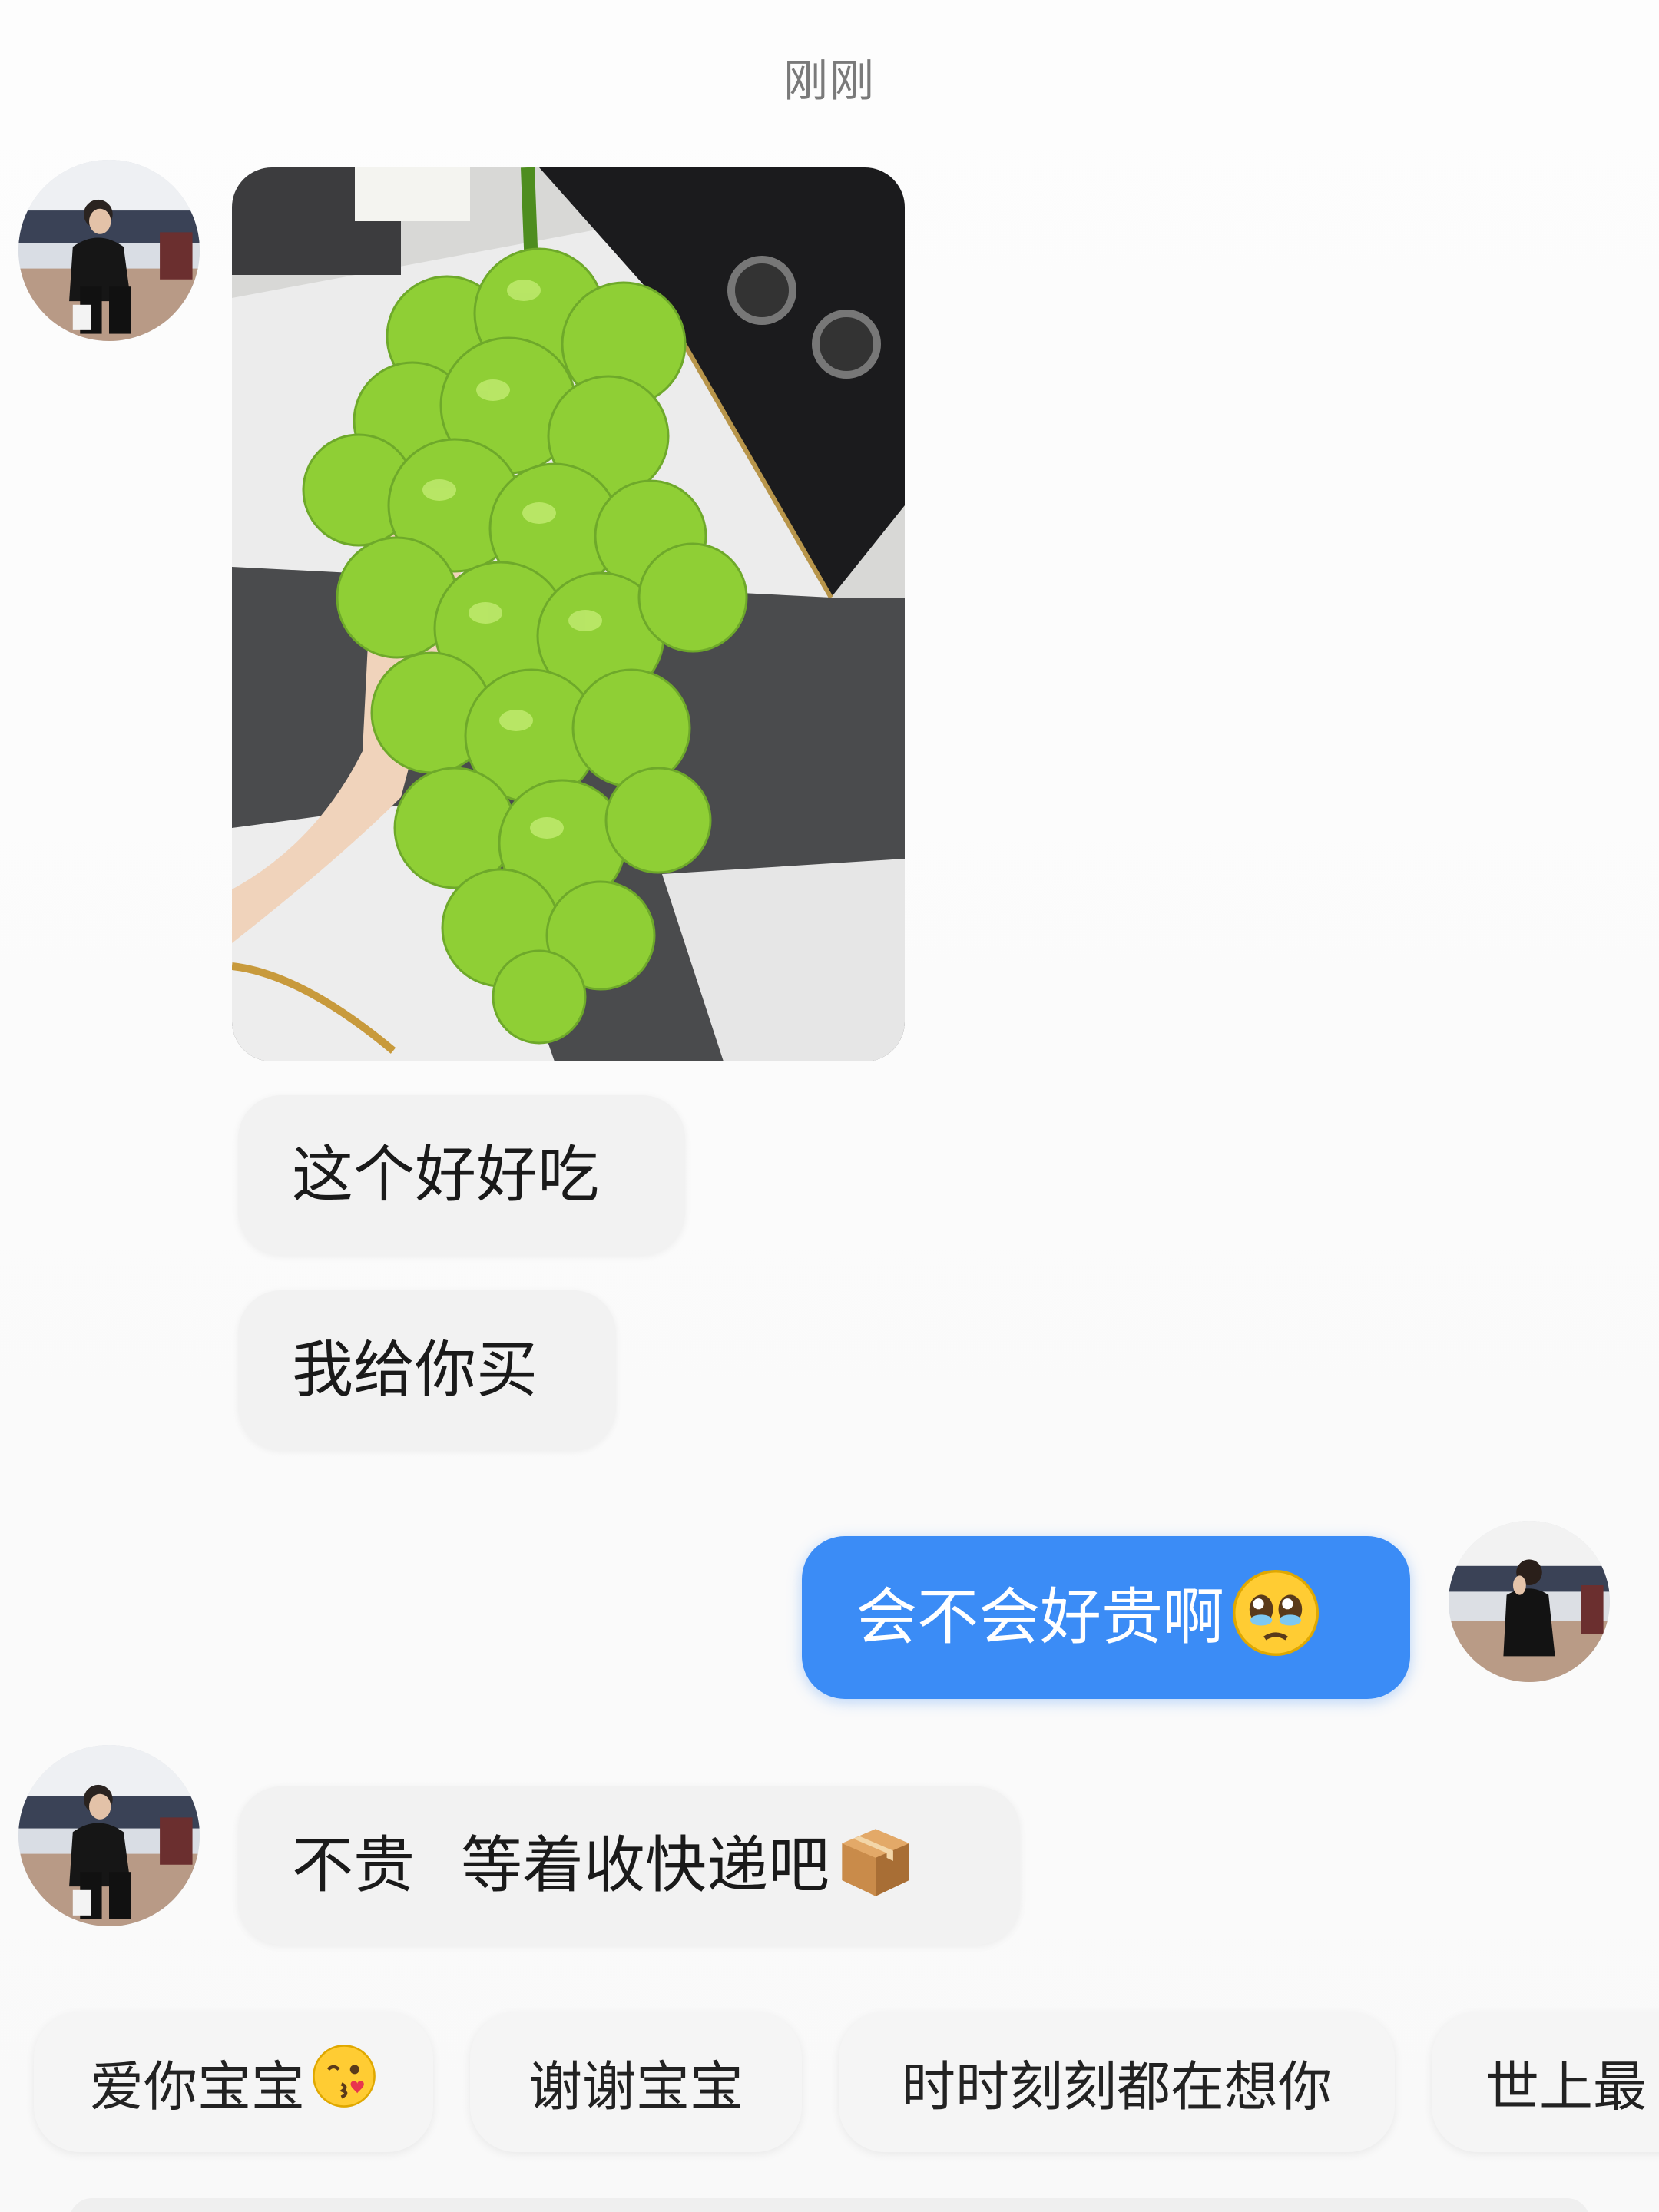 The width and height of the screenshot is (1659, 2212). What do you see at coordinates (829, 2085) in the screenshot?
I see `quick-reply-bar: 爱你宝宝 谢谢宝宝 时时刻刻都在想你 世上最` at bounding box center [829, 2085].